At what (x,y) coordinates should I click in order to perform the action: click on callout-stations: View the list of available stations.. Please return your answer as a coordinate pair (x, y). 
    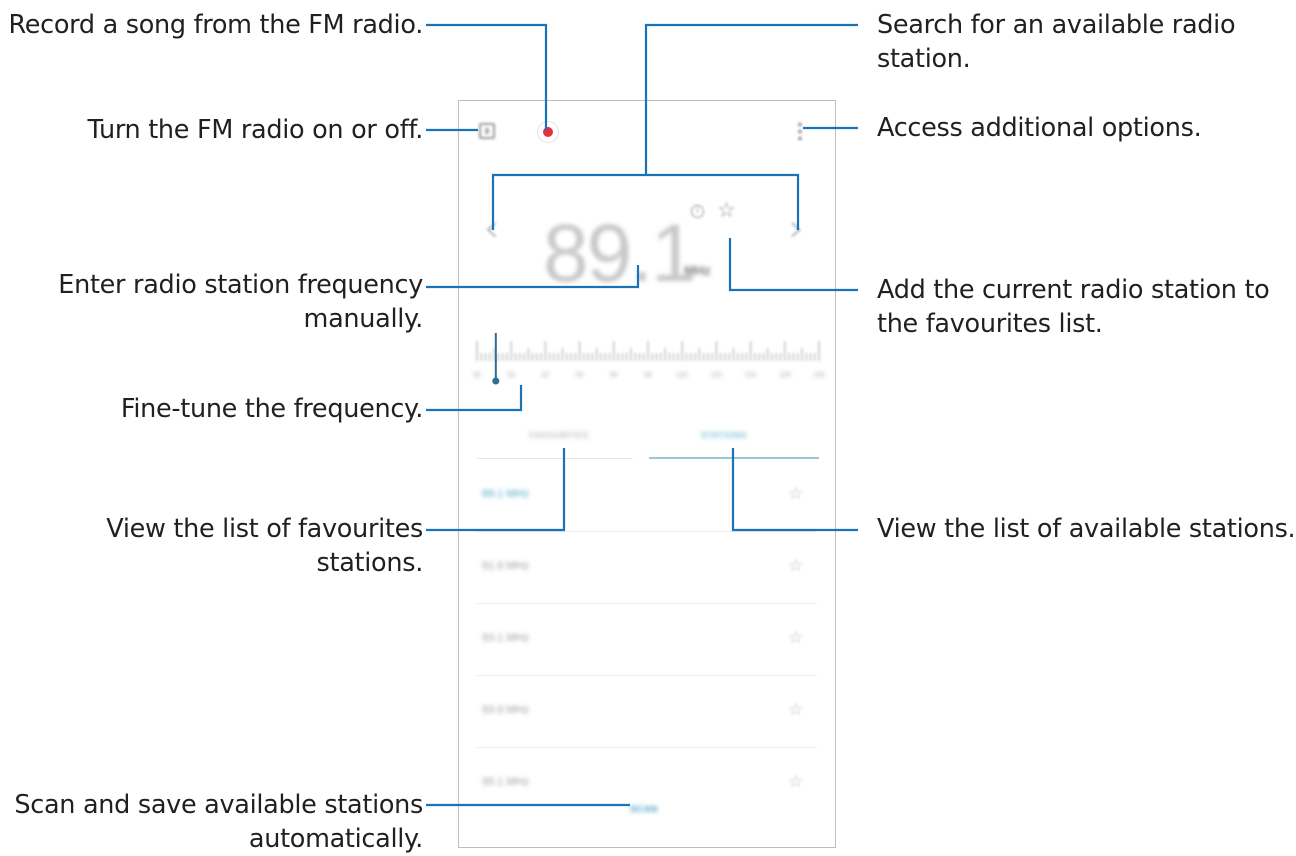
    Looking at the image, I should click on (1086, 529).